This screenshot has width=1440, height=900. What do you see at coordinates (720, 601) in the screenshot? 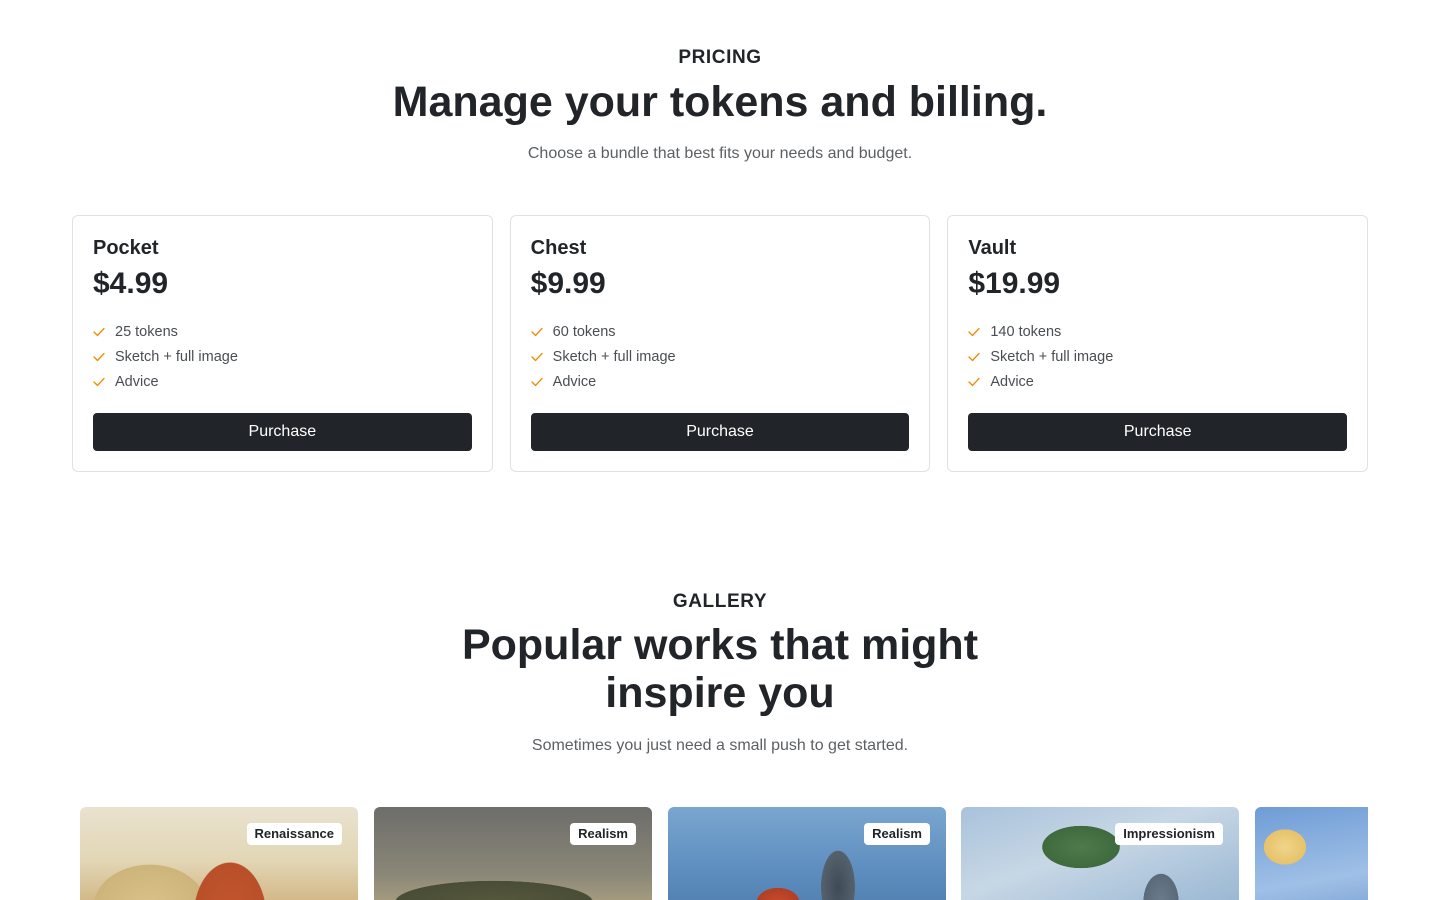
I see `gallery-eyebrow: GALLERY` at bounding box center [720, 601].